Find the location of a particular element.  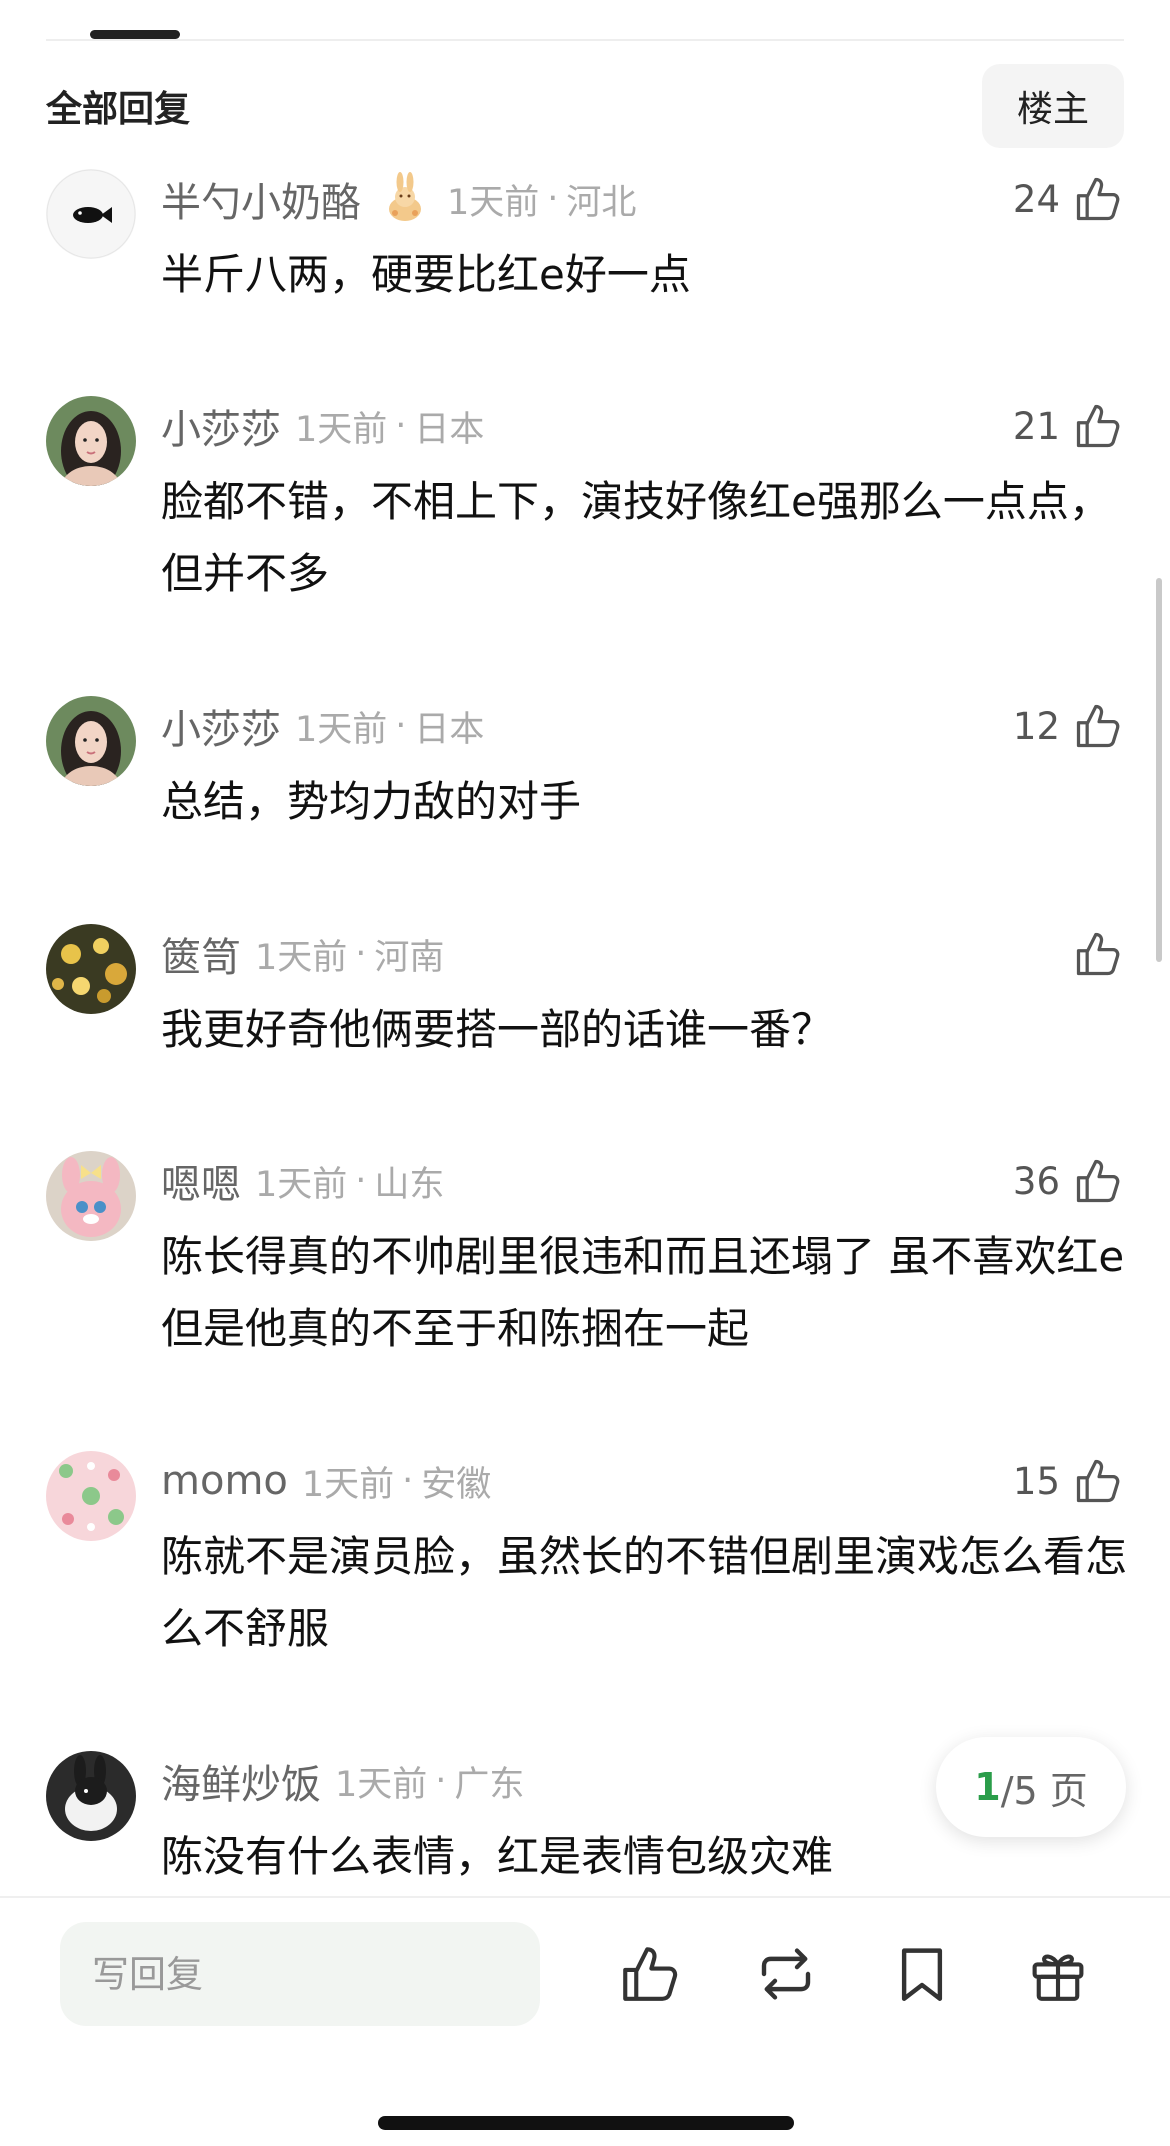

bookmark-action-button is located at coordinates (922, 1974).